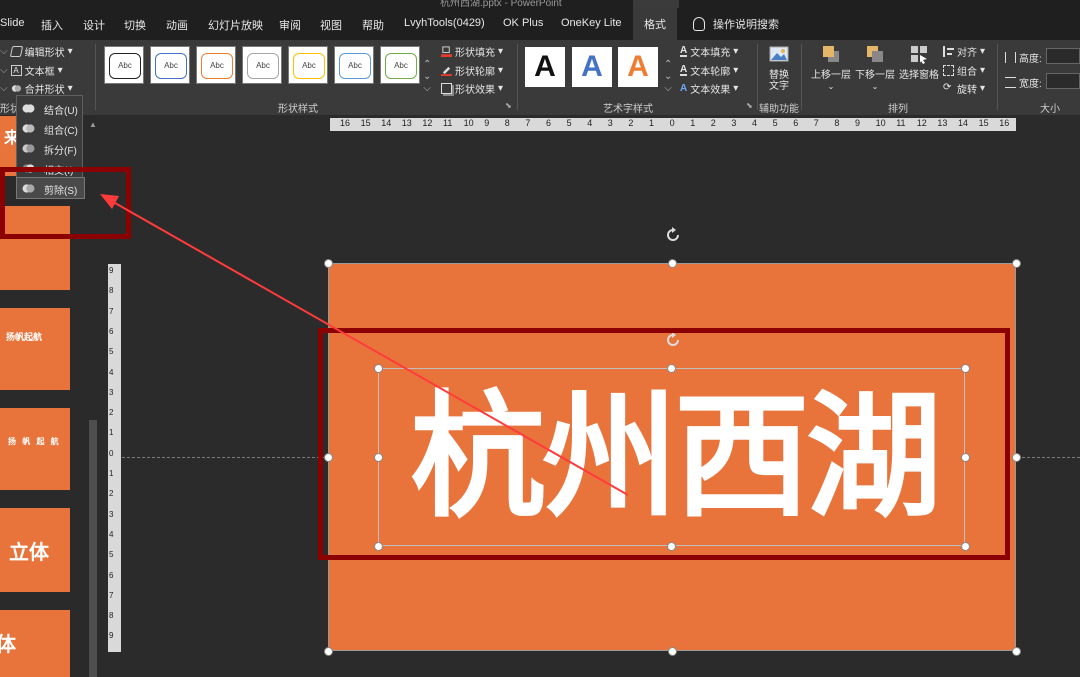 The width and height of the screenshot is (1080, 677). Describe the element at coordinates (831, 68) in the screenshot. I see `bring-forward-button: 上移一层 ⌄` at that location.